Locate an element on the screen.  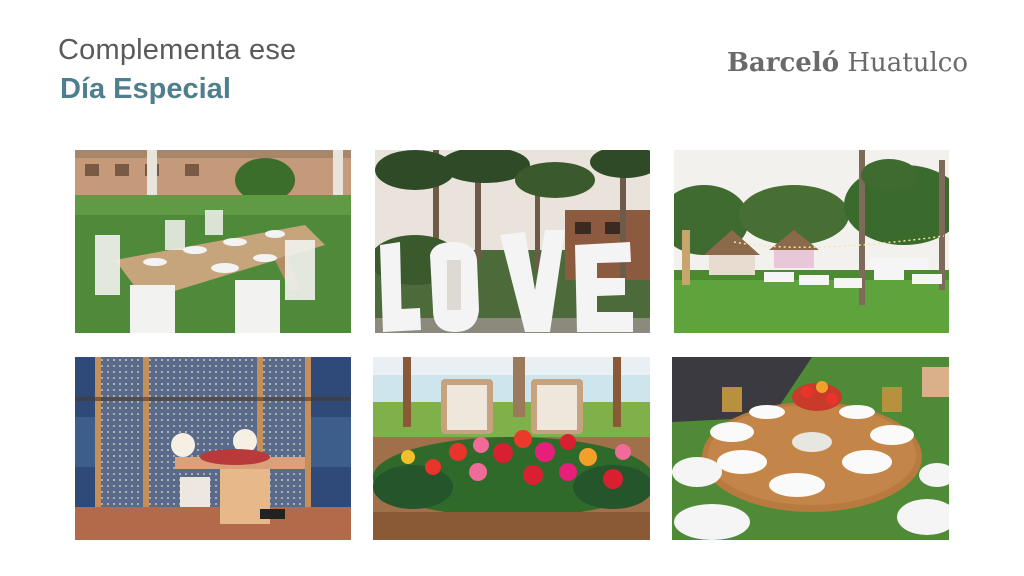
brand-logo: Barceló Huatulco is located at coordinates (847, 63).